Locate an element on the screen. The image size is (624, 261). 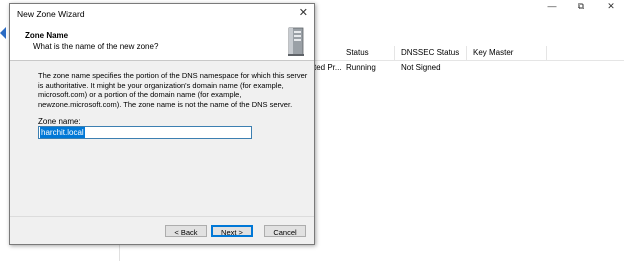
list-header: Status DNSSEC Status Key Master is located at coordinates (465, 53).